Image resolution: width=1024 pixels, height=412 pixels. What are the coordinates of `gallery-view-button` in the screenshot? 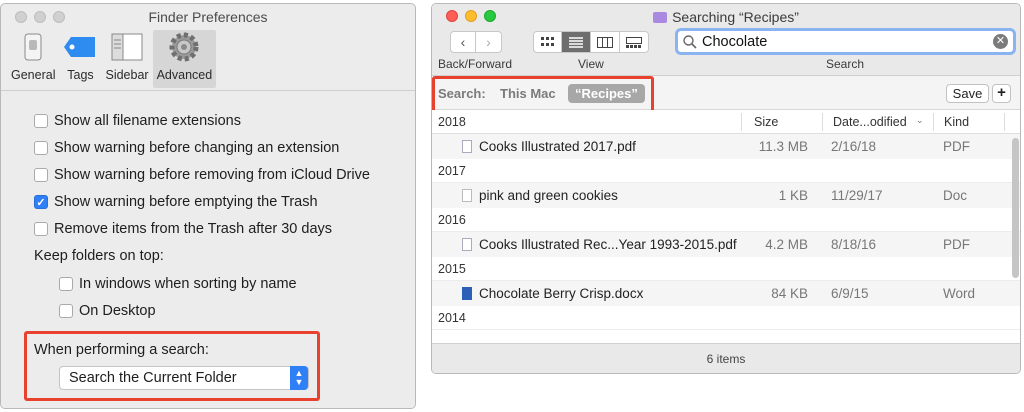 It's located at (634, 42).